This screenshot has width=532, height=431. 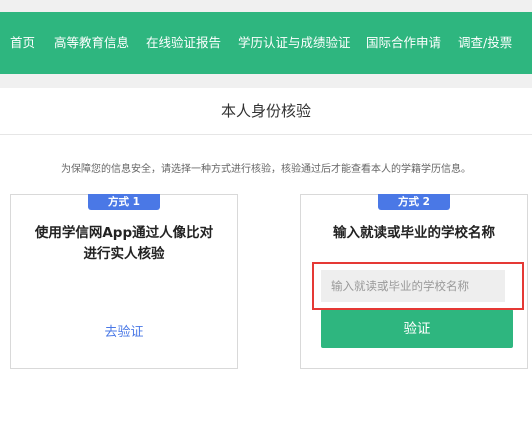 I want to click on verify-button: 验证, so click(x=417, y=328).